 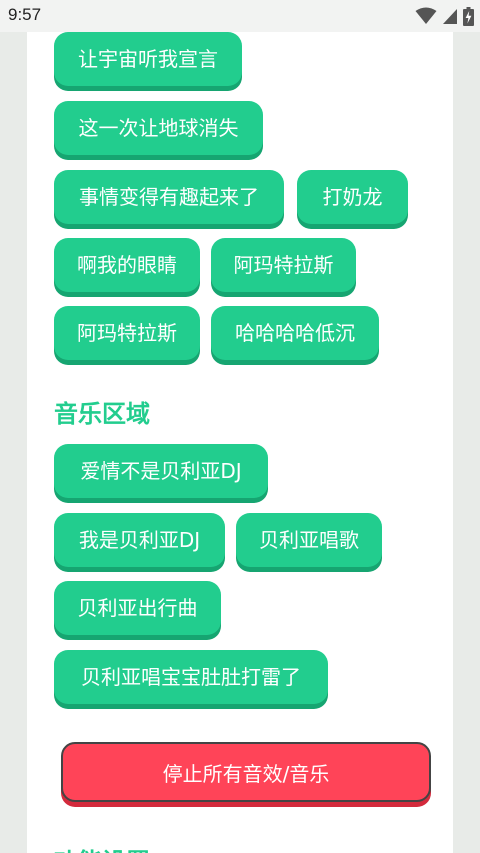 I want to click on music-button-label: 贝利亚唱宝宝肚肚打雷了, so click(x=191, y=677).